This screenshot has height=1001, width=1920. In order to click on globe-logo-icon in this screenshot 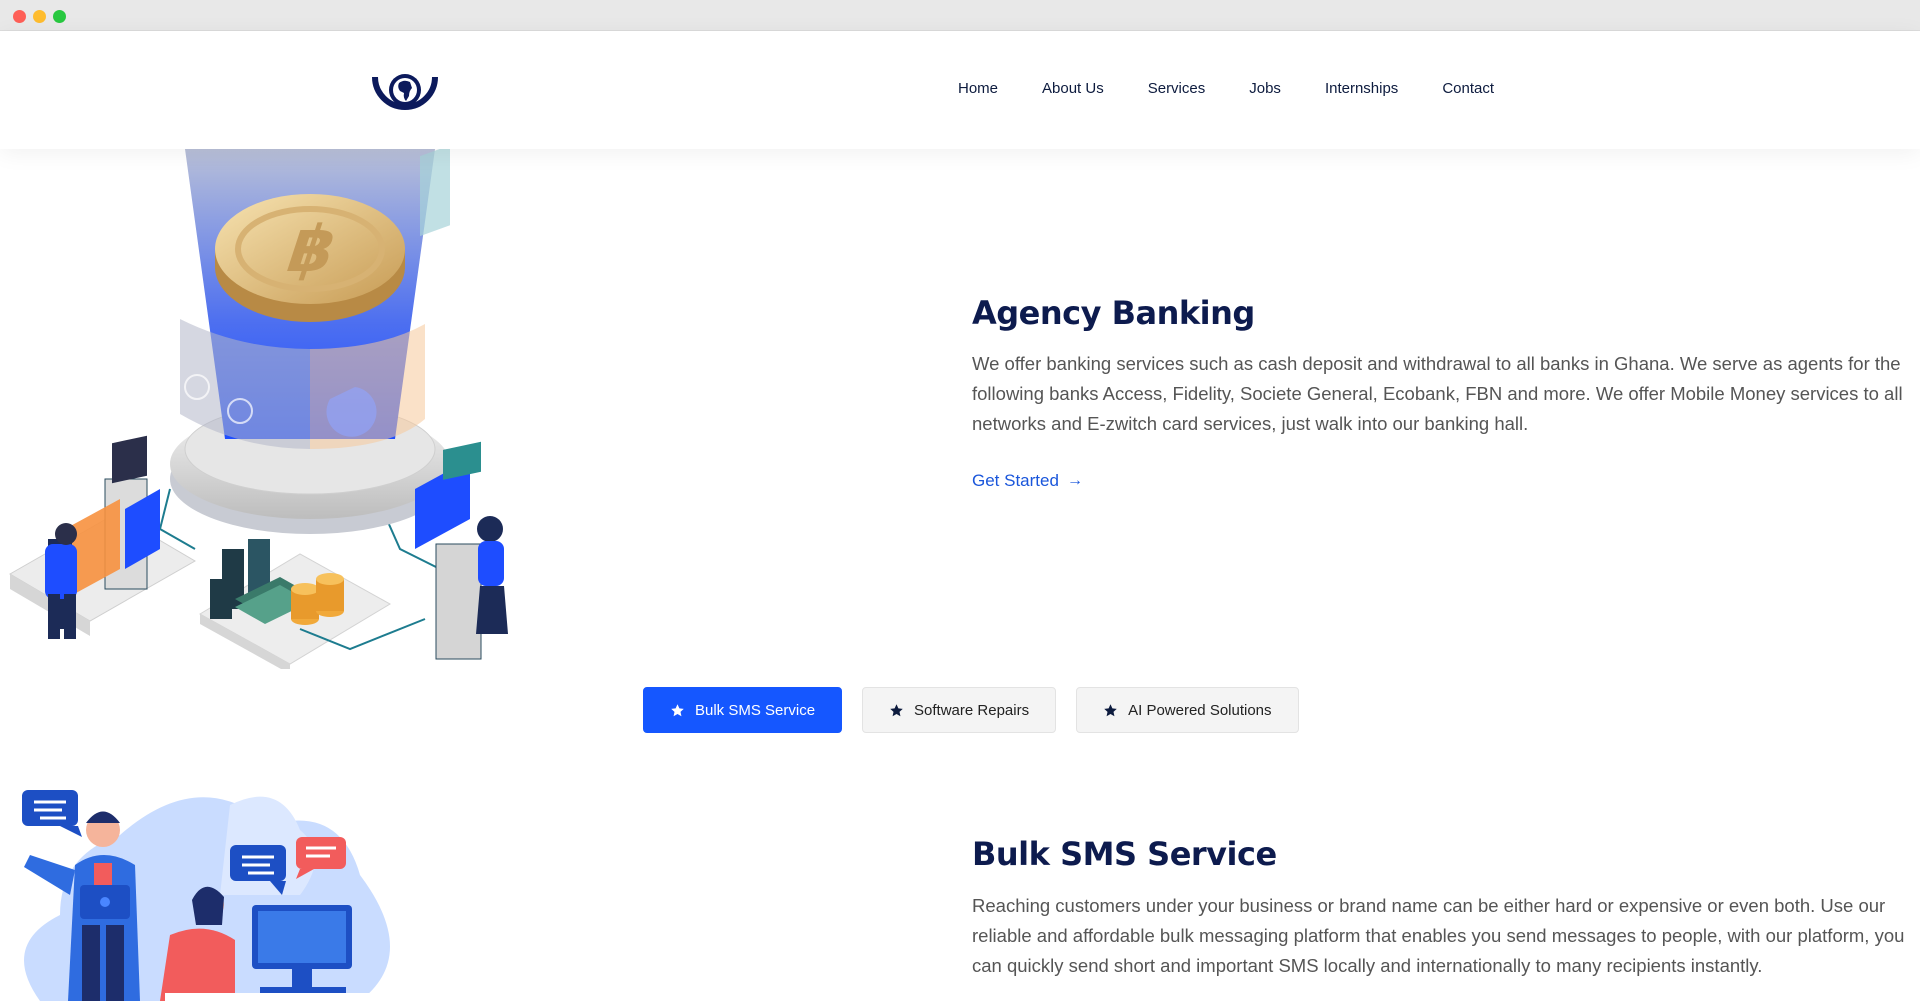, I will do `click(405, 92)`.